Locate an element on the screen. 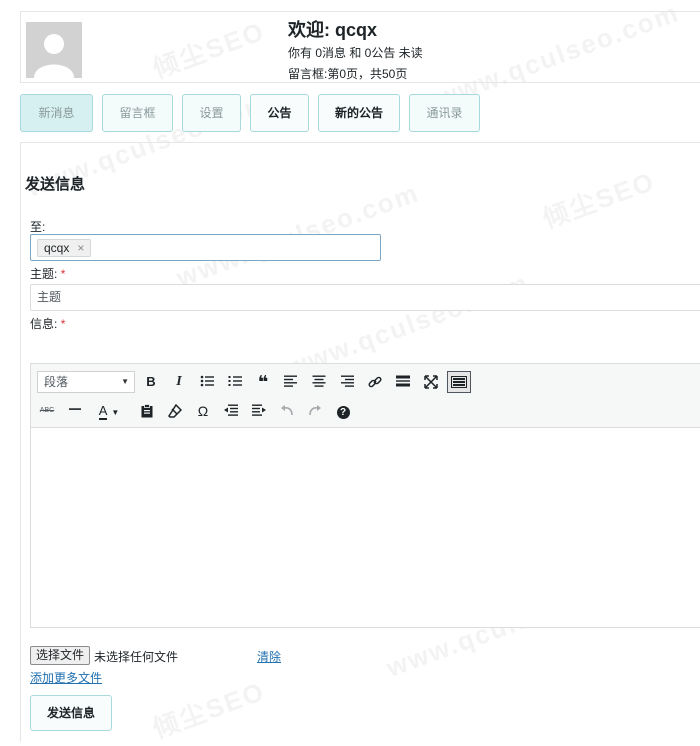 The height and width of the screenshot is (746, 700). help-glyph: ? is located at coordinates (343, 412).